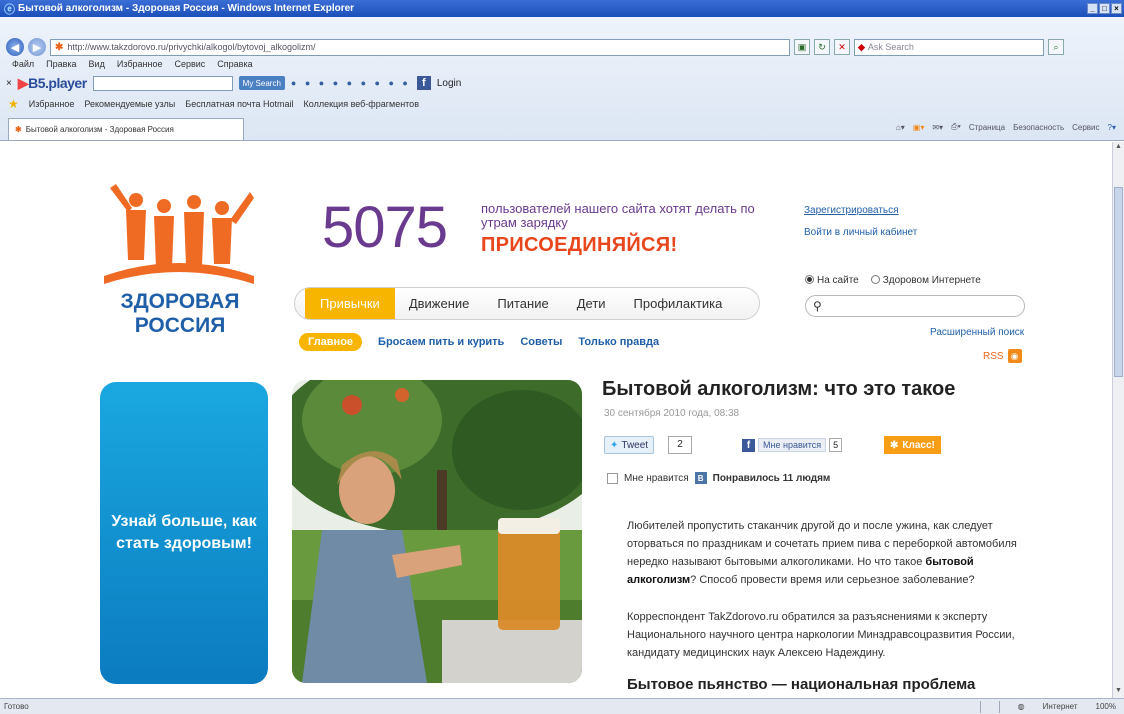 The height and width of the screenshot is (714, 1124). What do you see at coordinates (261, 83) in the screenshot?
I see `my-search-button: My Search` at bounding box center [261, 83].